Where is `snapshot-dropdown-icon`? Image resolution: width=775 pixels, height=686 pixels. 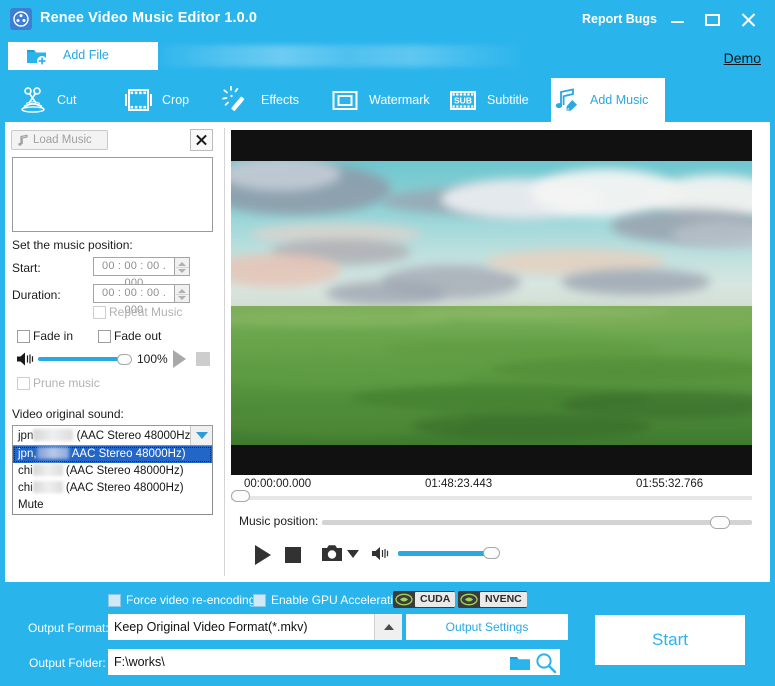
snapshot-dropdown-icon is located at coordinates (353, 554).